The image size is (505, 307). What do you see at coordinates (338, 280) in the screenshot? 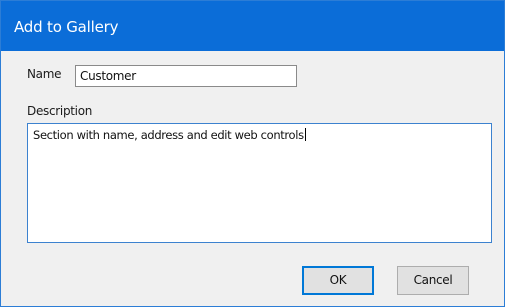
I see `ok-button: OK` at bounding box center [338, 280].